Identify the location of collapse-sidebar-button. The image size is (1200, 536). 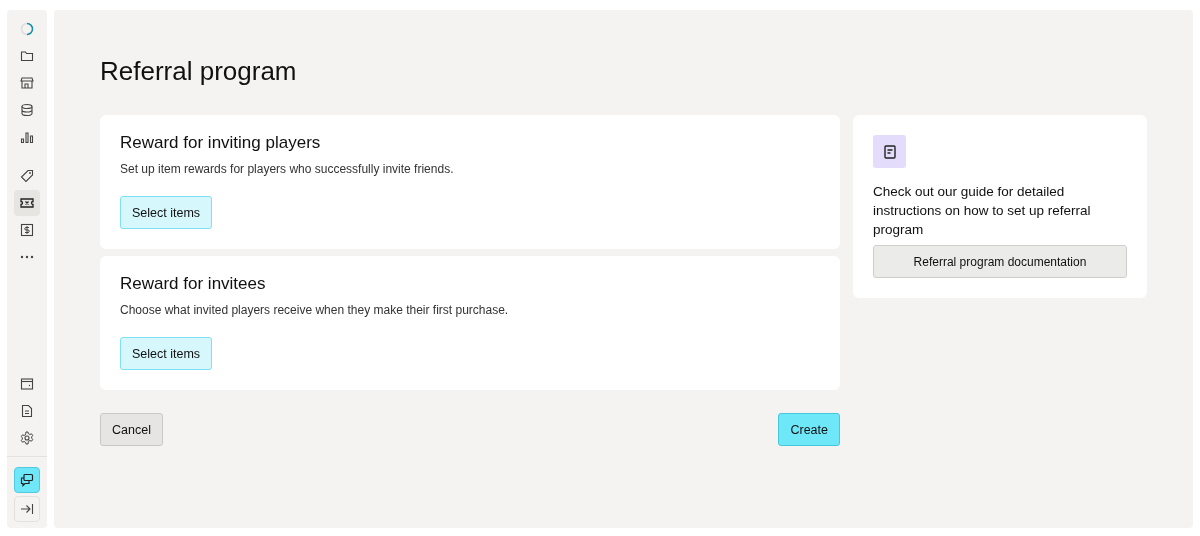
(27, 509).